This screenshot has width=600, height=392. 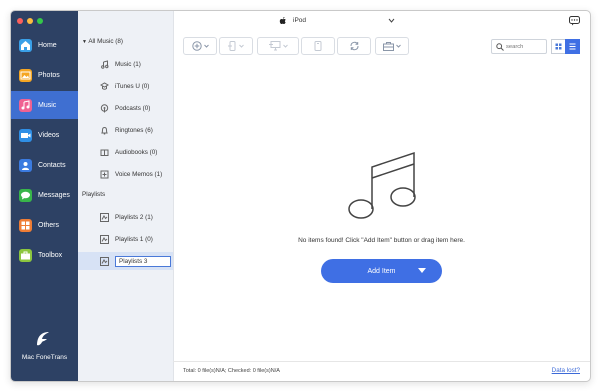 What do you see at coordinates (40, 21) in the screenshot?
I see `zoom-window-button` at bounding box center [40, 21].